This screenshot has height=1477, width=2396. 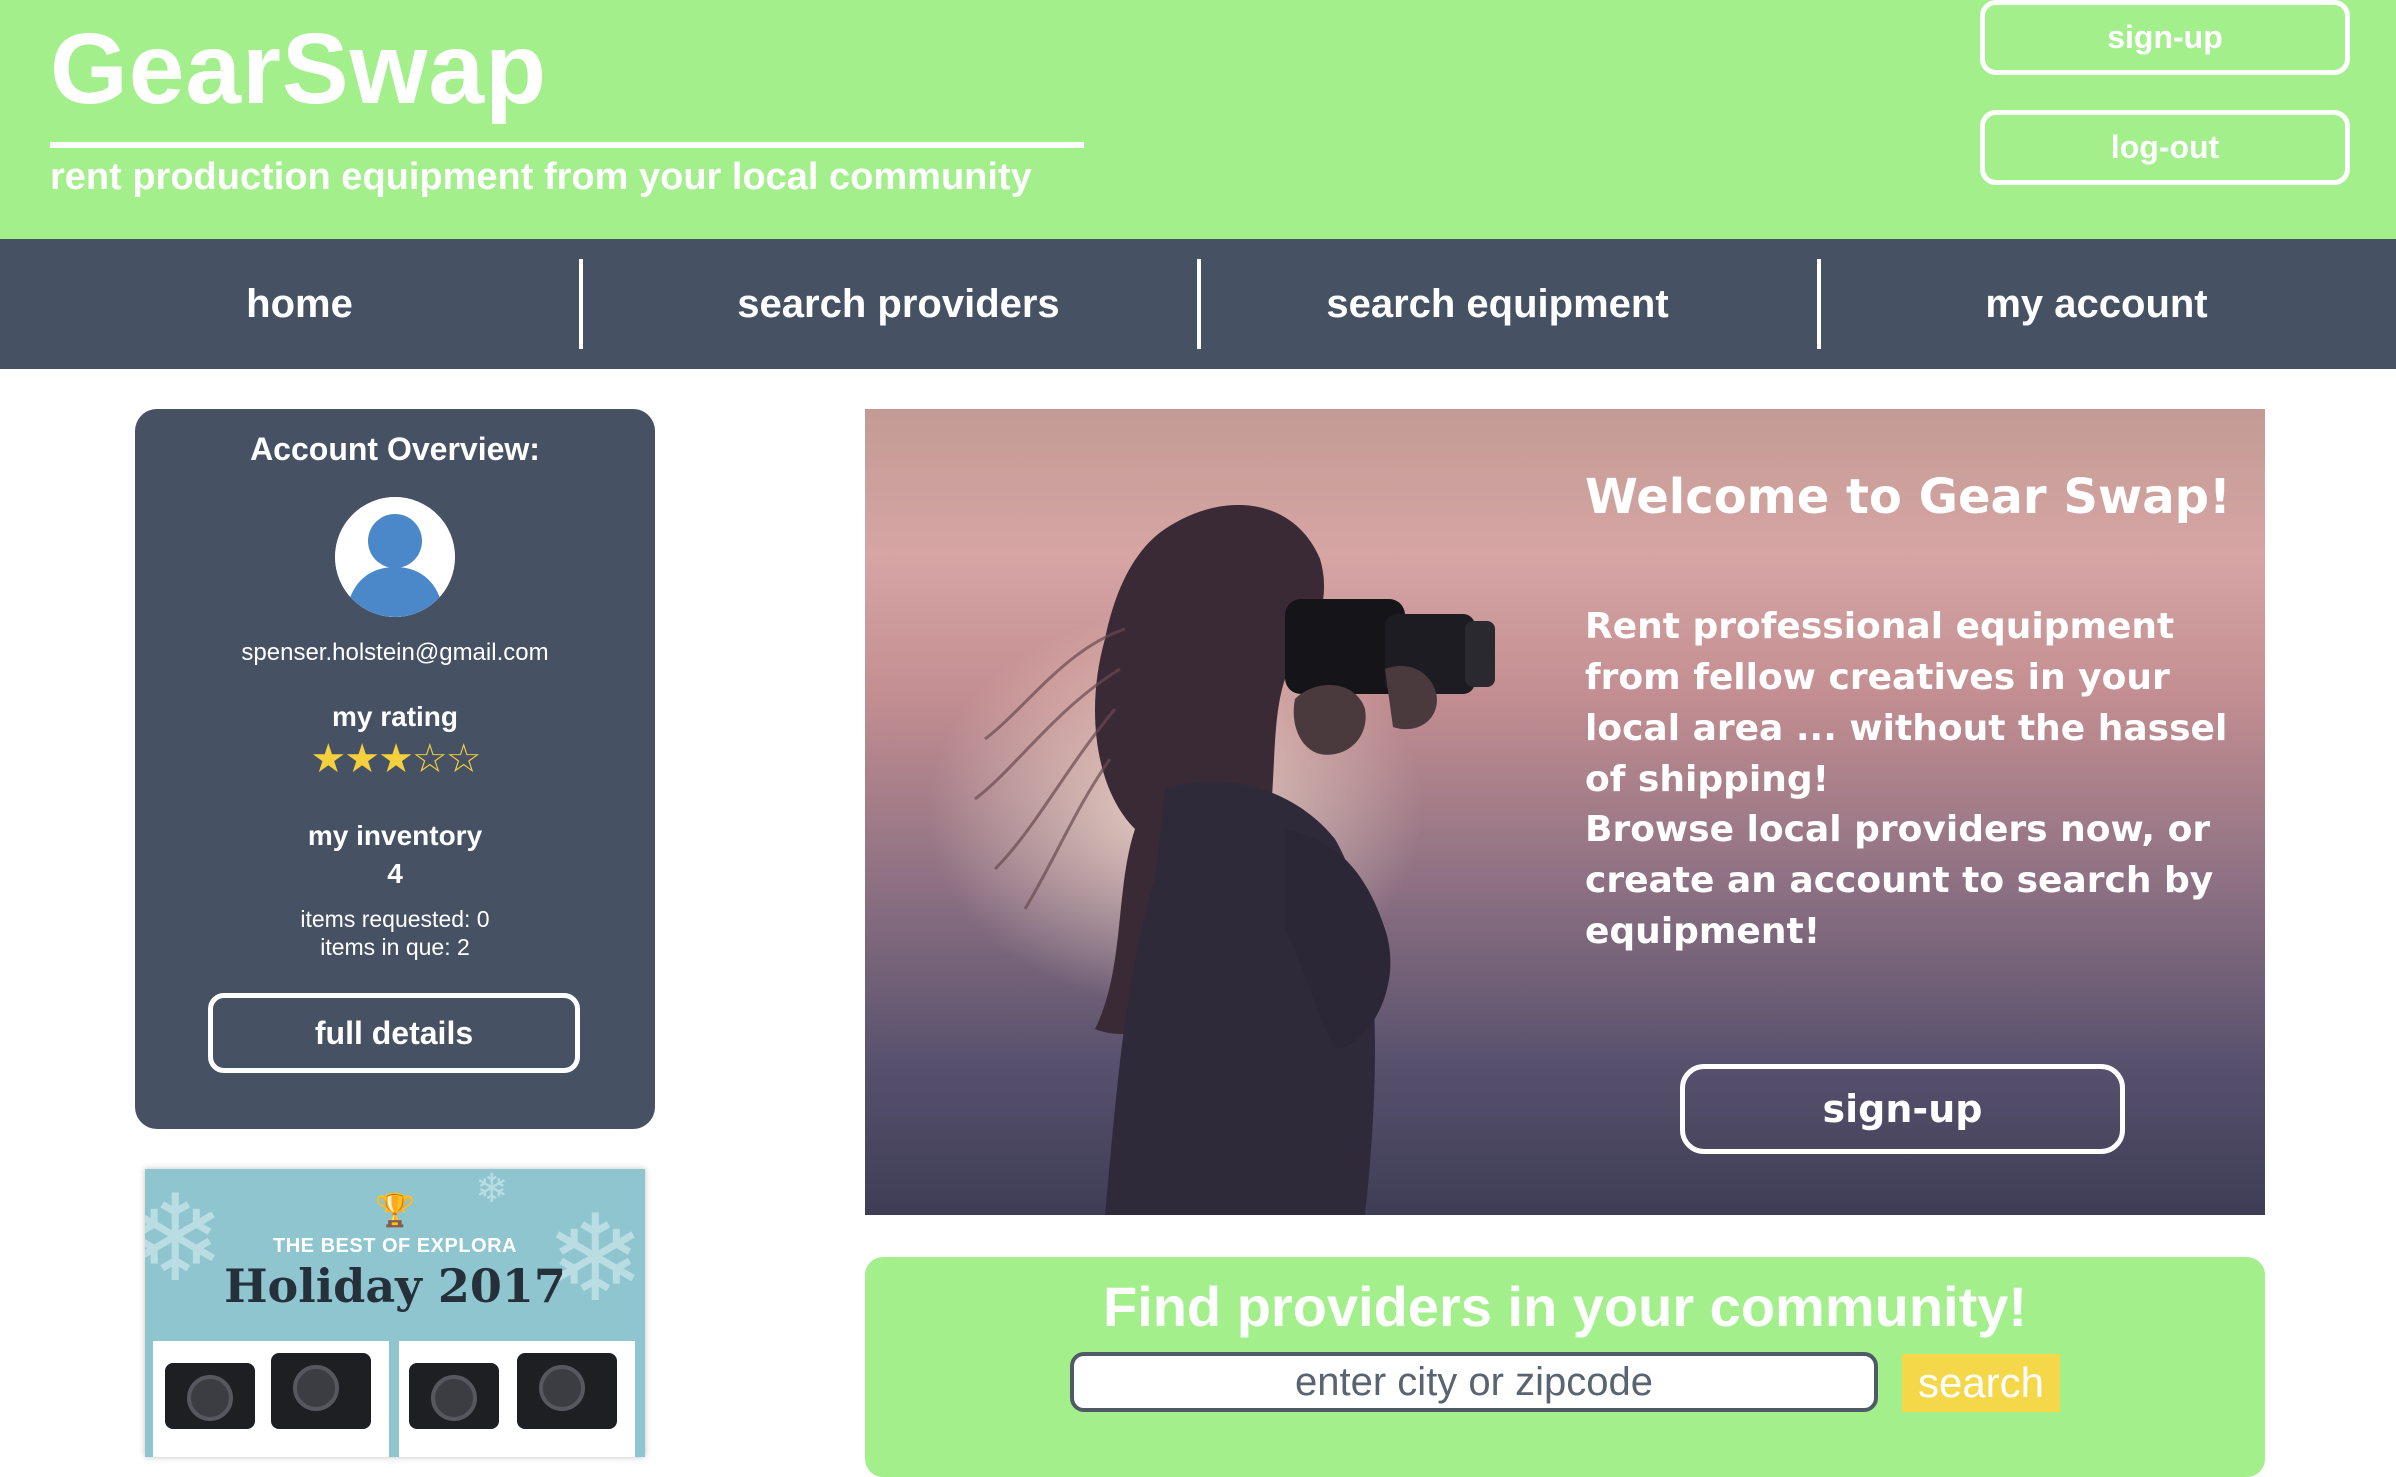 I want to click on logo-underline, so click(x=567, y=145).